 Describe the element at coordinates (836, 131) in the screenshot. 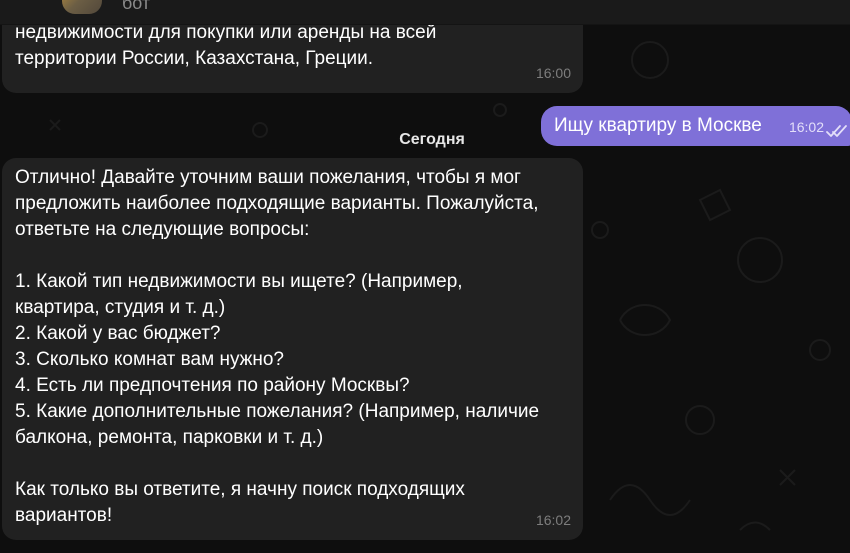

I see `double-check-icon` at that location.